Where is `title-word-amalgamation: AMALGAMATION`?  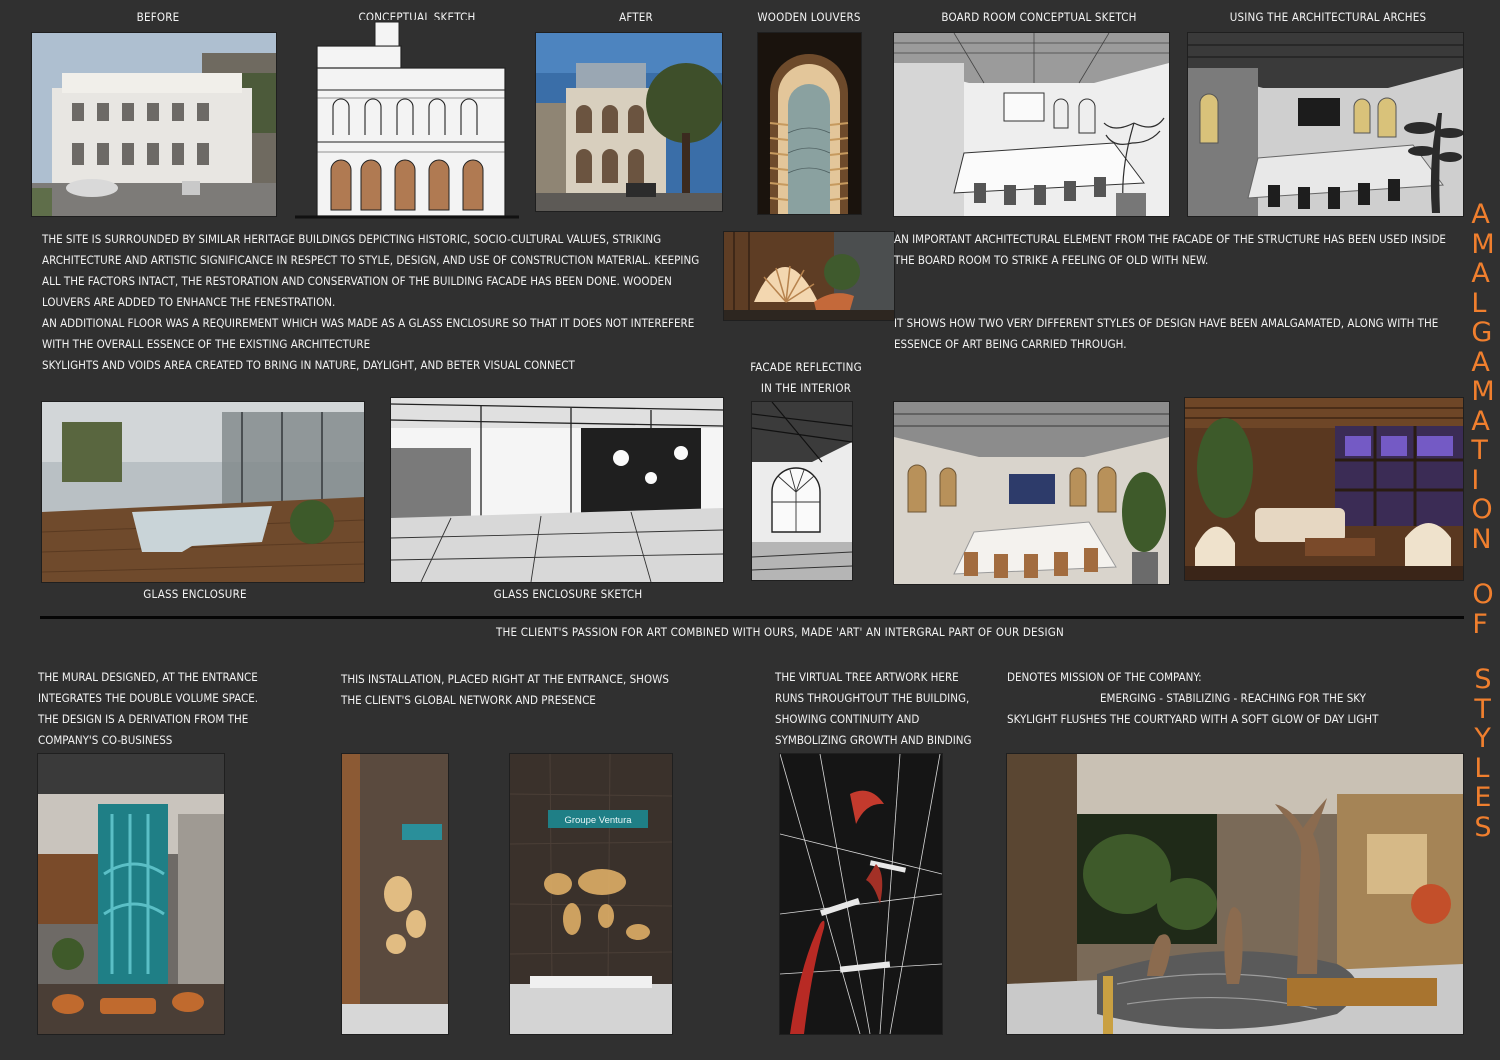 title-word-amalgamation: AMALGAMATION is located at coordinates (1482, 377).